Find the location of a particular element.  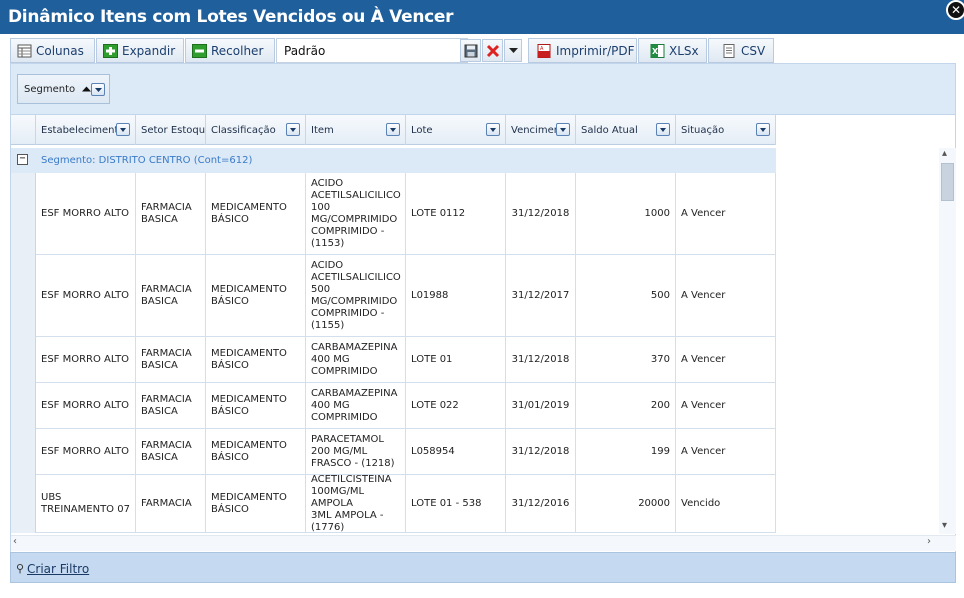

filter-funnel-icon: ⚲ is located at coordinates (20, 569).